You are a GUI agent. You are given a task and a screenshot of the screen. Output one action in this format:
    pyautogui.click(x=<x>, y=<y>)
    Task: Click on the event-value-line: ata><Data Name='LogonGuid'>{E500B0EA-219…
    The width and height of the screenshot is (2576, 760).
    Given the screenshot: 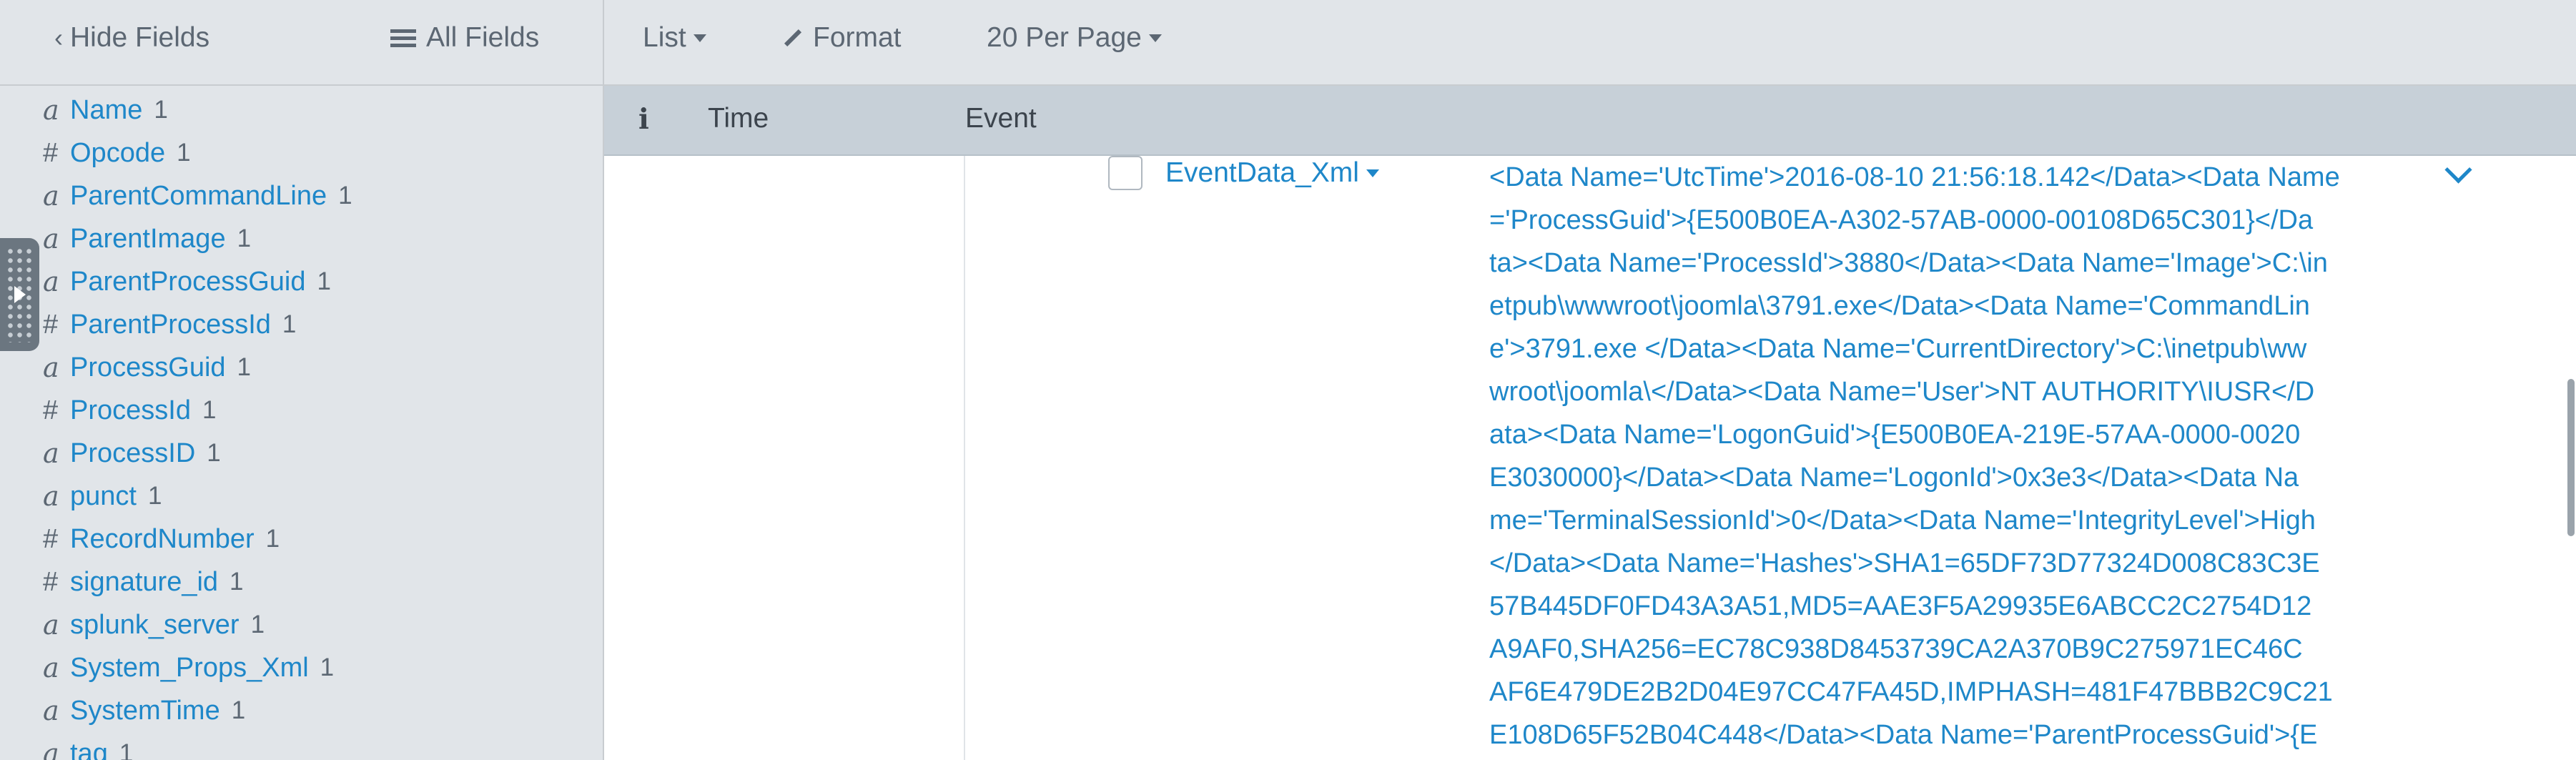 What is the action you would take?
    pyautogui.click(x=1895, y=435)
    